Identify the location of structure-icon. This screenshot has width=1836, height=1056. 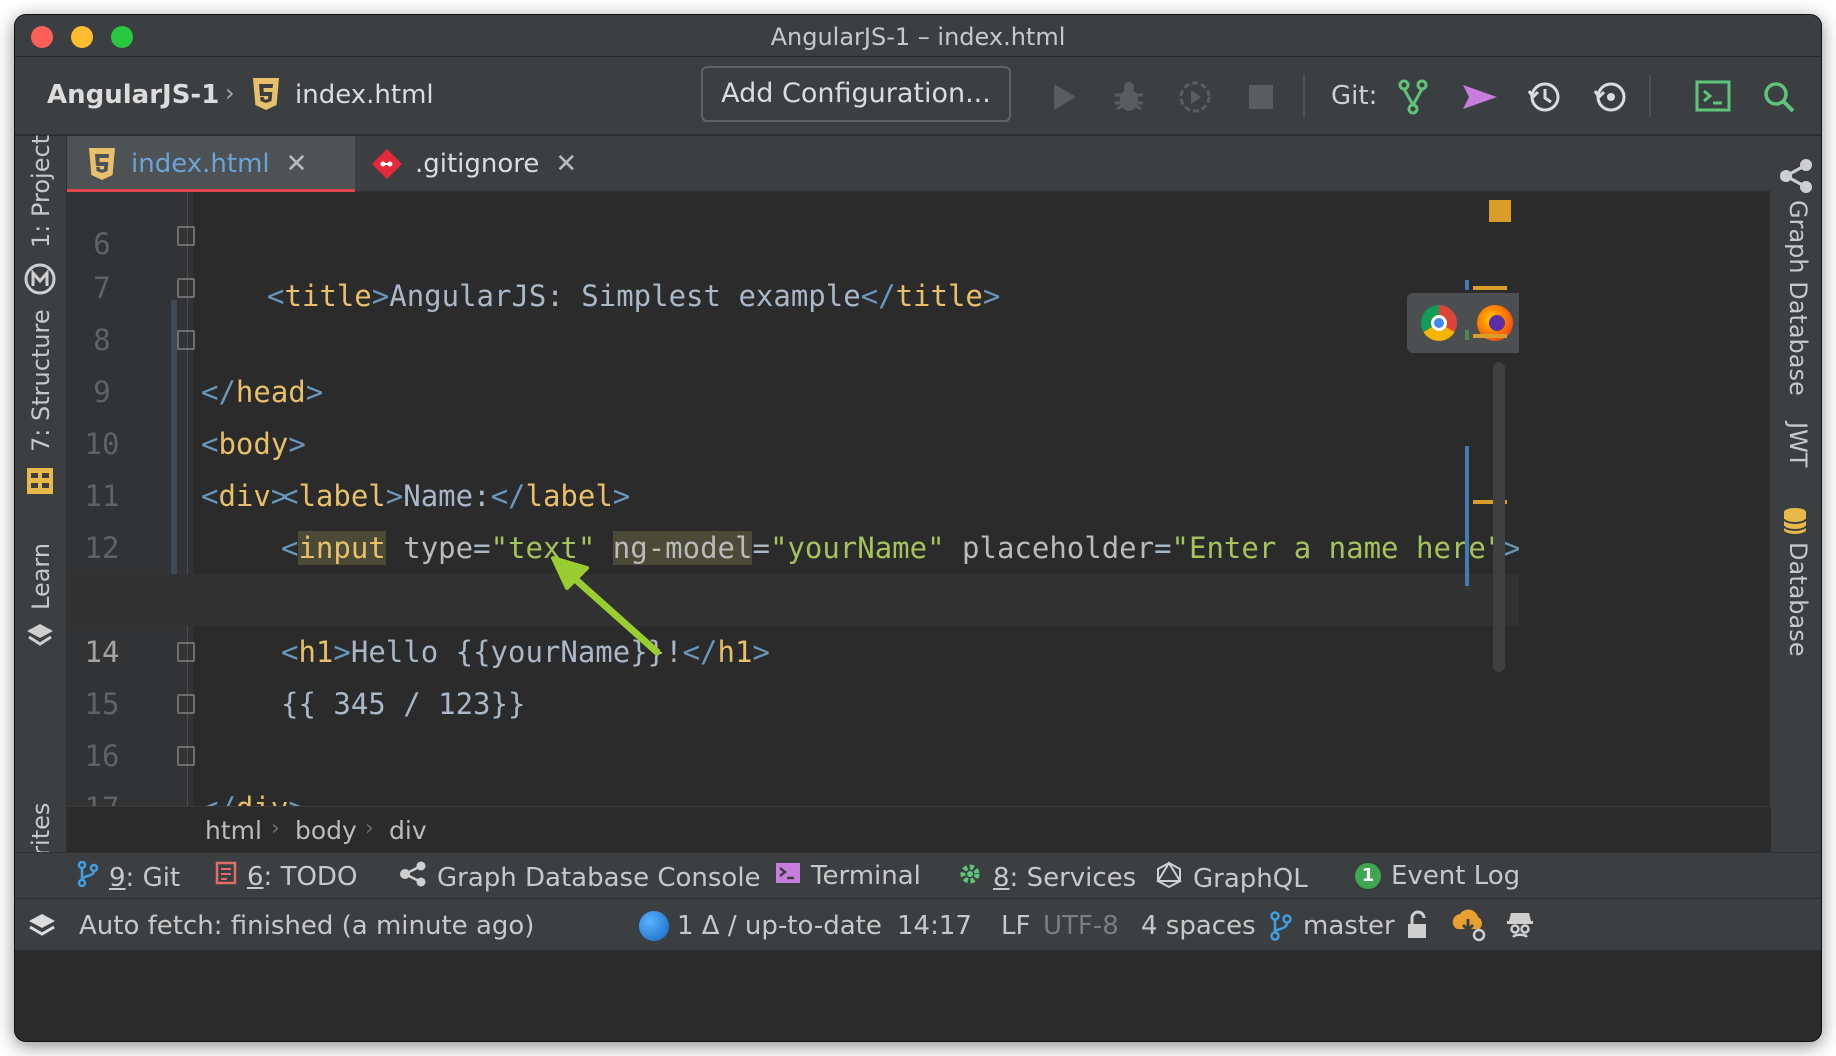
(40, 483).